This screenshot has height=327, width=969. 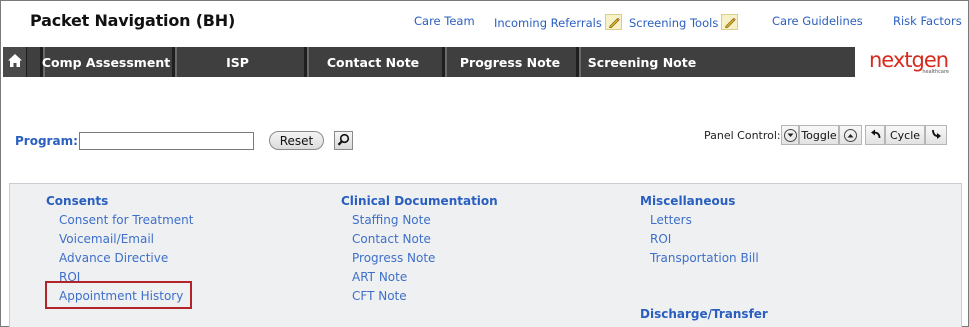 I want to click on risk-factors-link: Risk Factors, so click(x=927, y=21).